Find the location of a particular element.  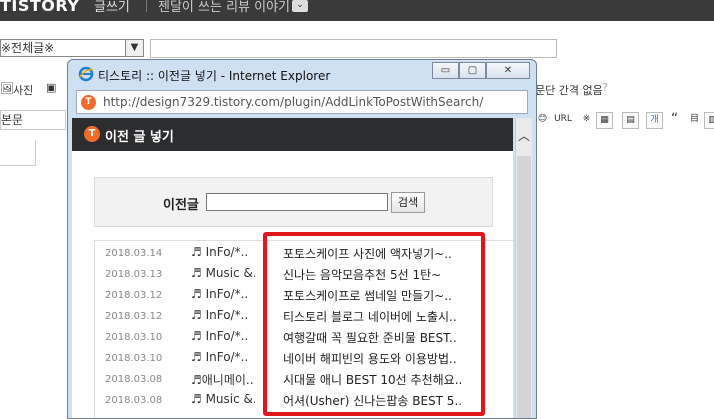

window-title: 티스토리 :: 이전글 넣기 - Internet Explorer is located at coordinates (214, 76).